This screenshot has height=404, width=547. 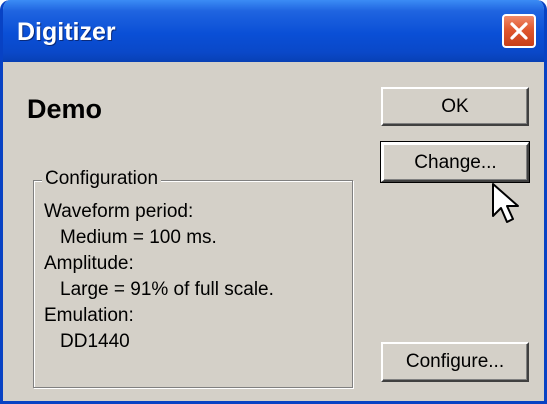 I want to click on waveform-period-value: Medium = 100 ms., so click(x=138, y=237).